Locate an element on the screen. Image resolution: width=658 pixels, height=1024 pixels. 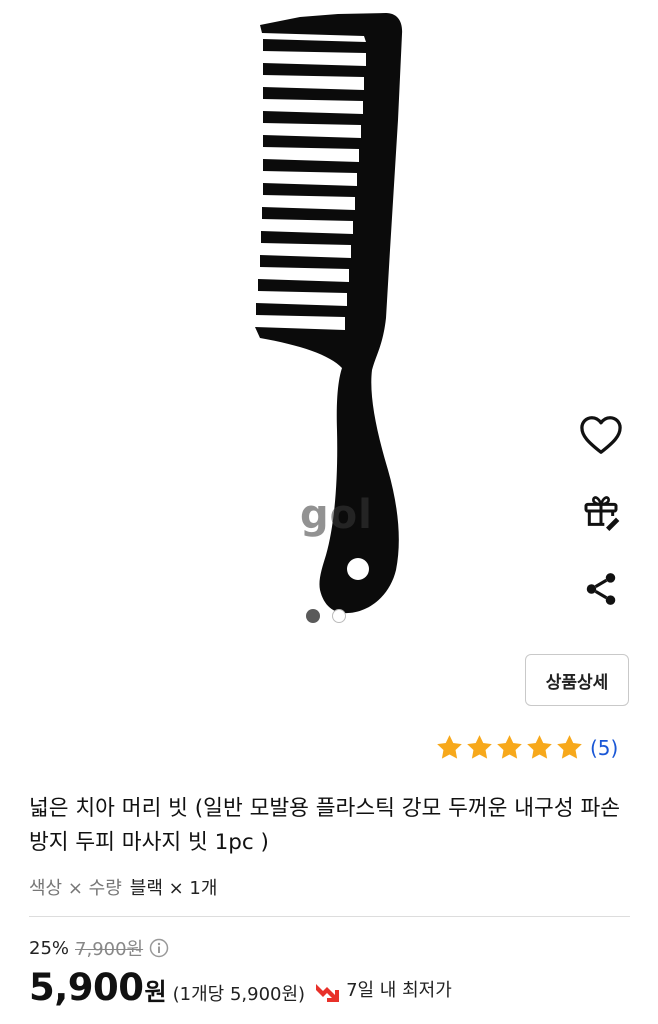
star-rating is located at coordinates (510, 747).